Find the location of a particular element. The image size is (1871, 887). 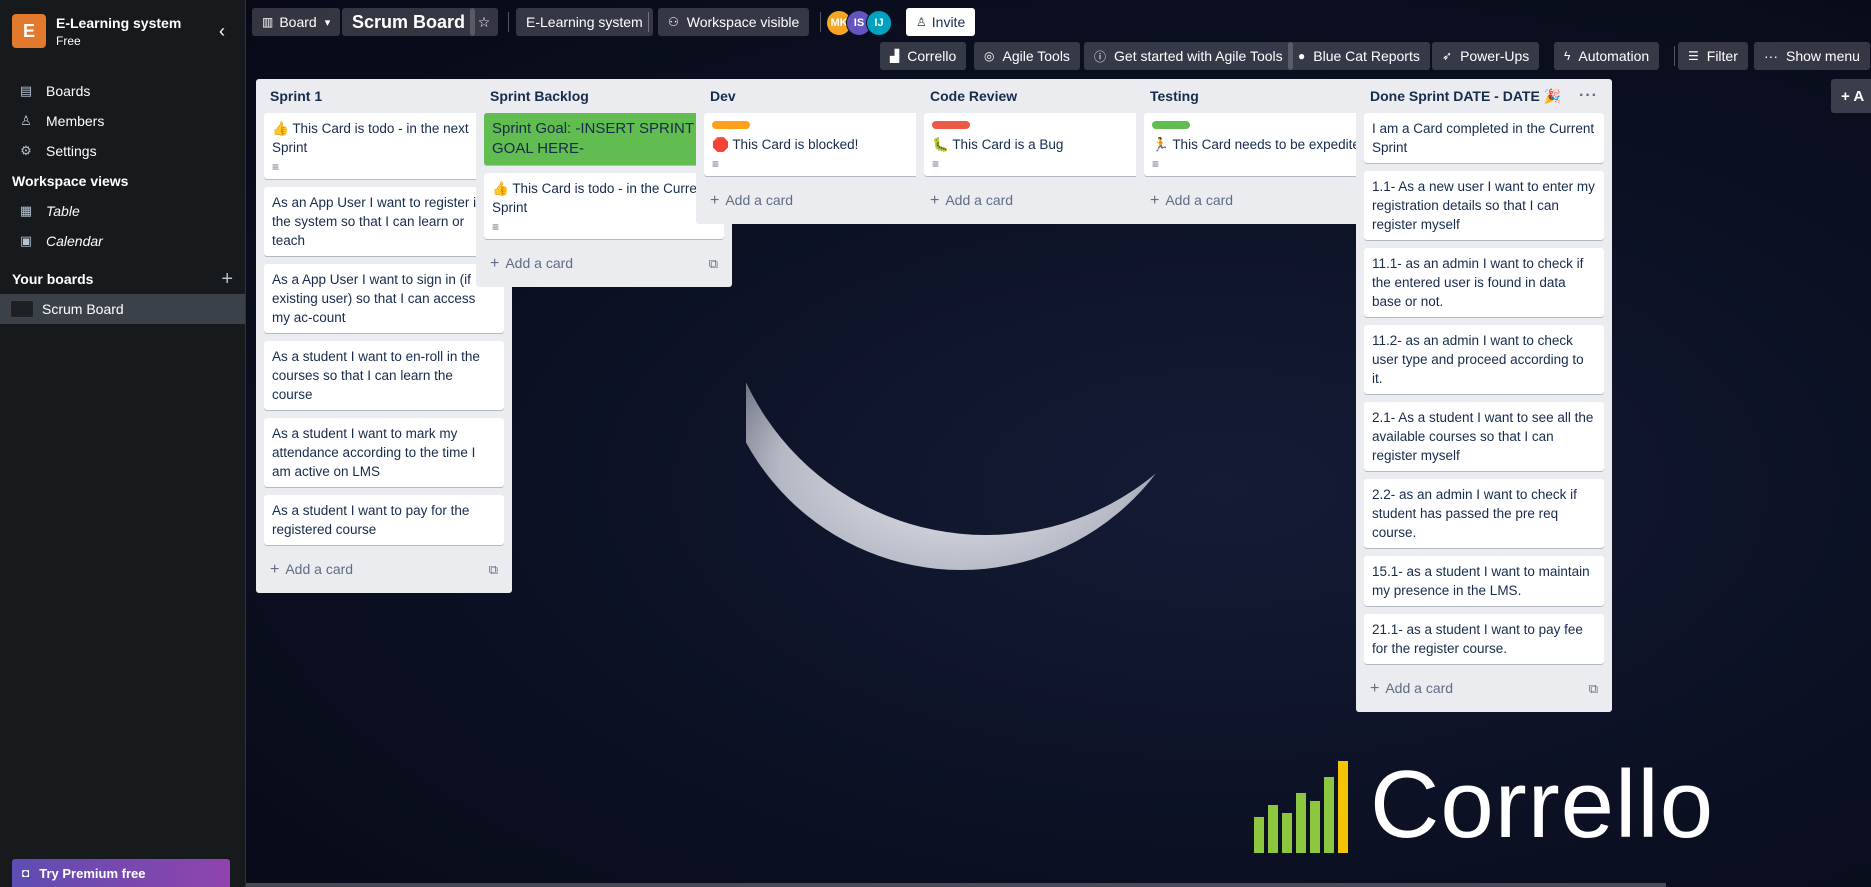

sidebar-board-scrum: Scrum Board is located at coordinates (122, 309).